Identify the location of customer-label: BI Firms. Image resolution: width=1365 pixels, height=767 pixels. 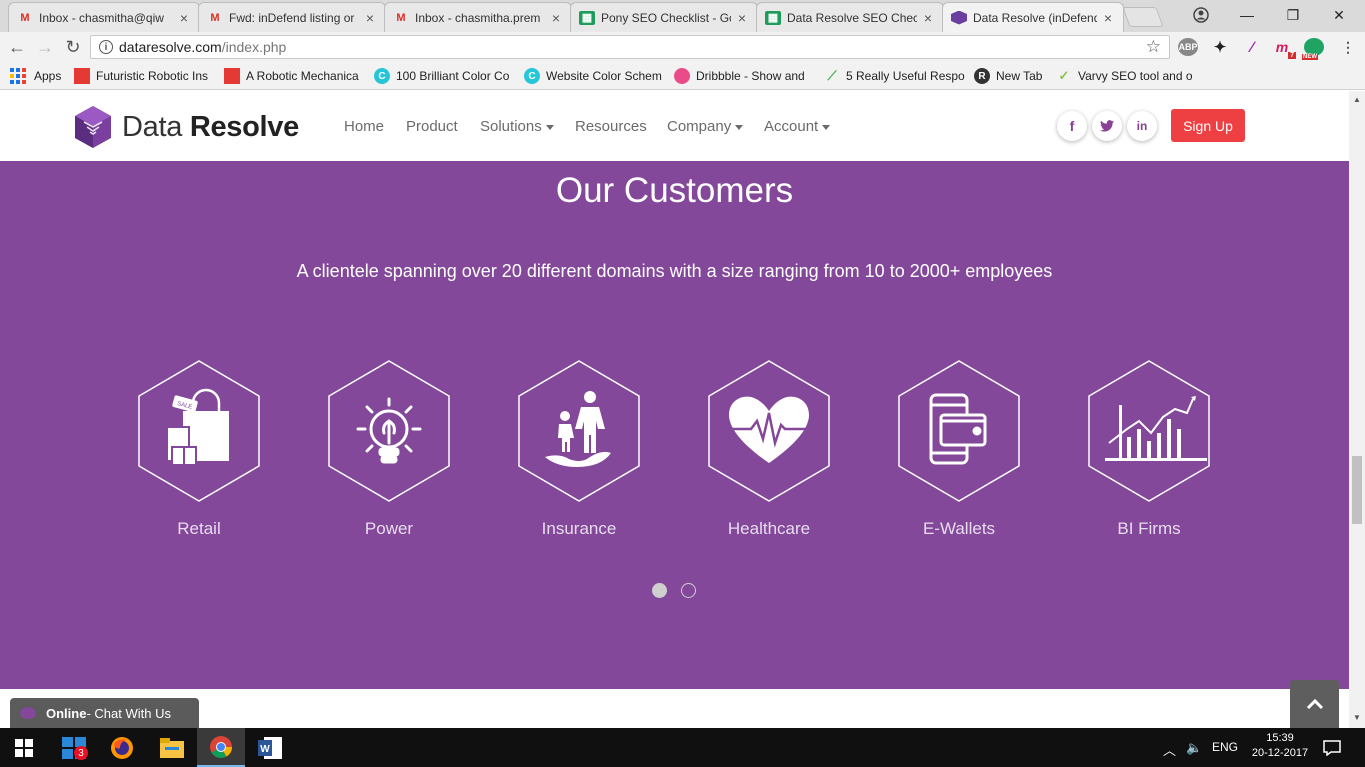
(1149, 528).